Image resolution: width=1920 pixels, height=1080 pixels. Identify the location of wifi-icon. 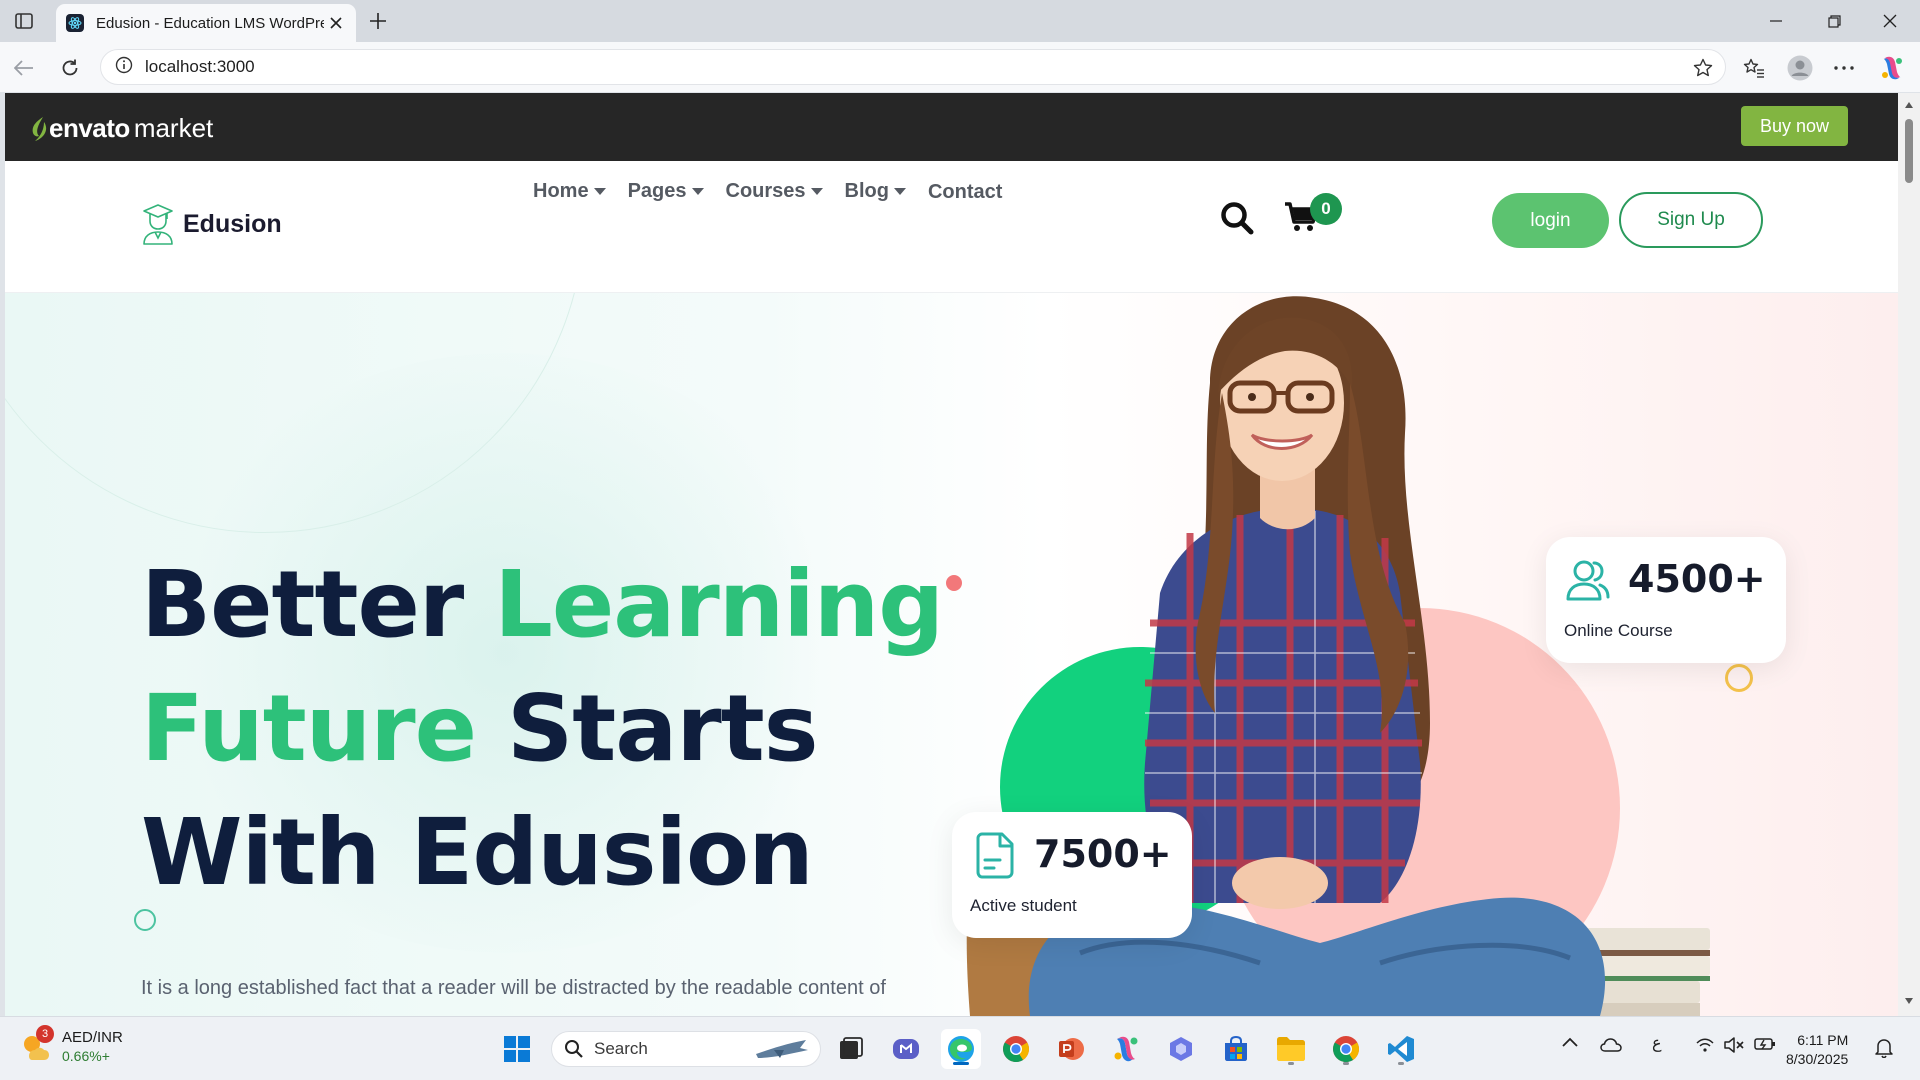
(1705, 1045).